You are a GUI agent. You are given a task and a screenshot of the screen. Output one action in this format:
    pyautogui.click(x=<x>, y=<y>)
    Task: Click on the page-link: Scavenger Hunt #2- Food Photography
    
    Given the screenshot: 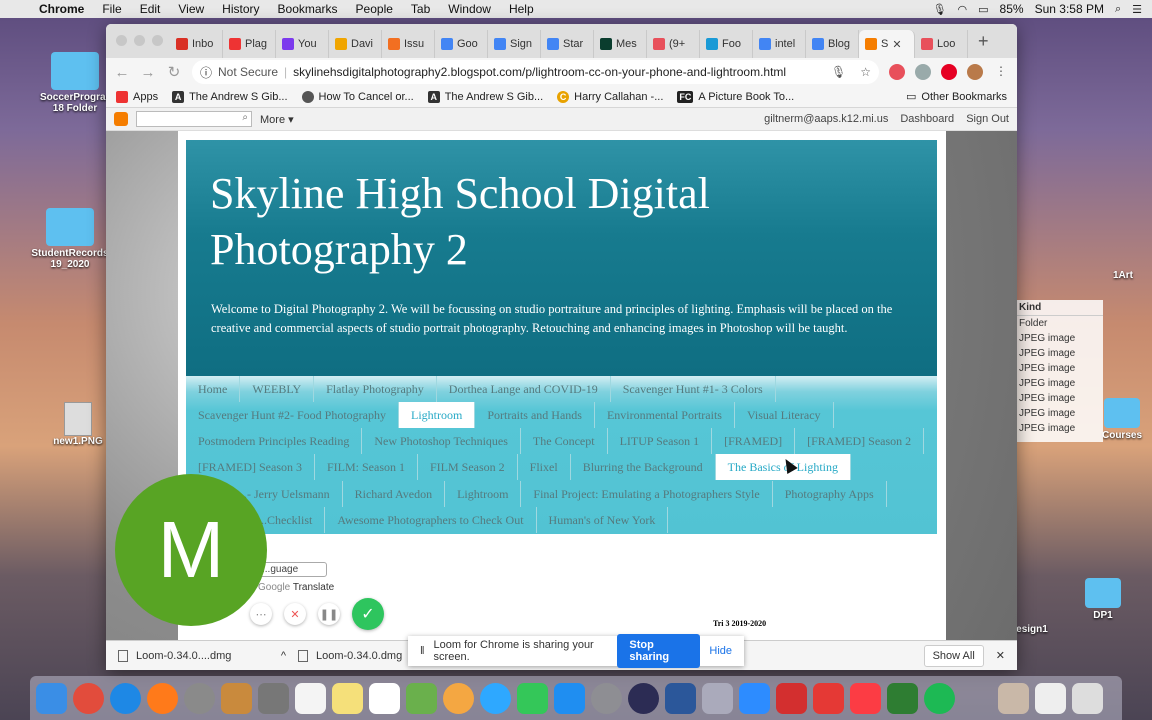 What is the action you would take?
    pyautogui.click(x=292, y=415)
    